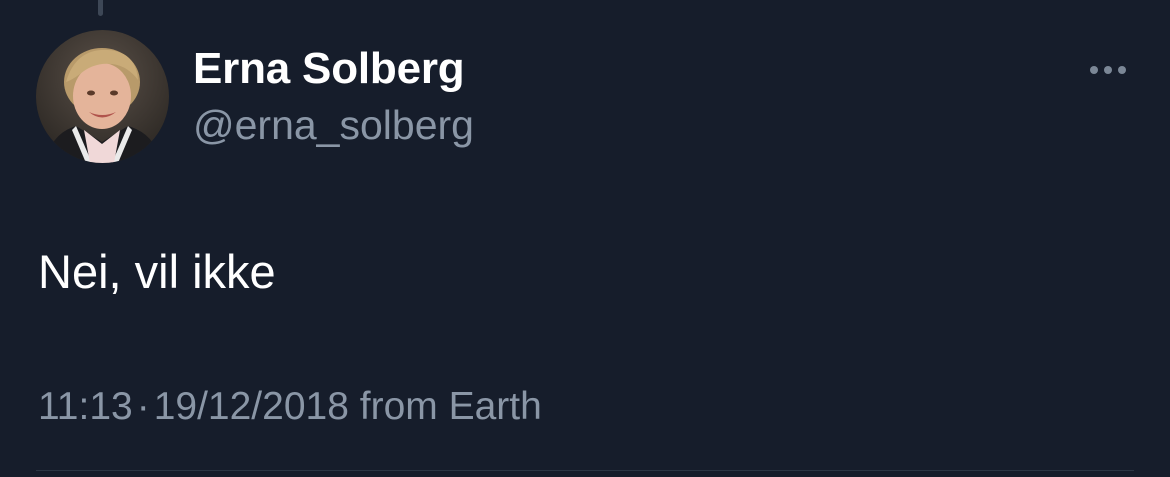  Describe the element at coordinates (85, 406) in the screenshot. I see `tweet-time: 11:13` at that location.